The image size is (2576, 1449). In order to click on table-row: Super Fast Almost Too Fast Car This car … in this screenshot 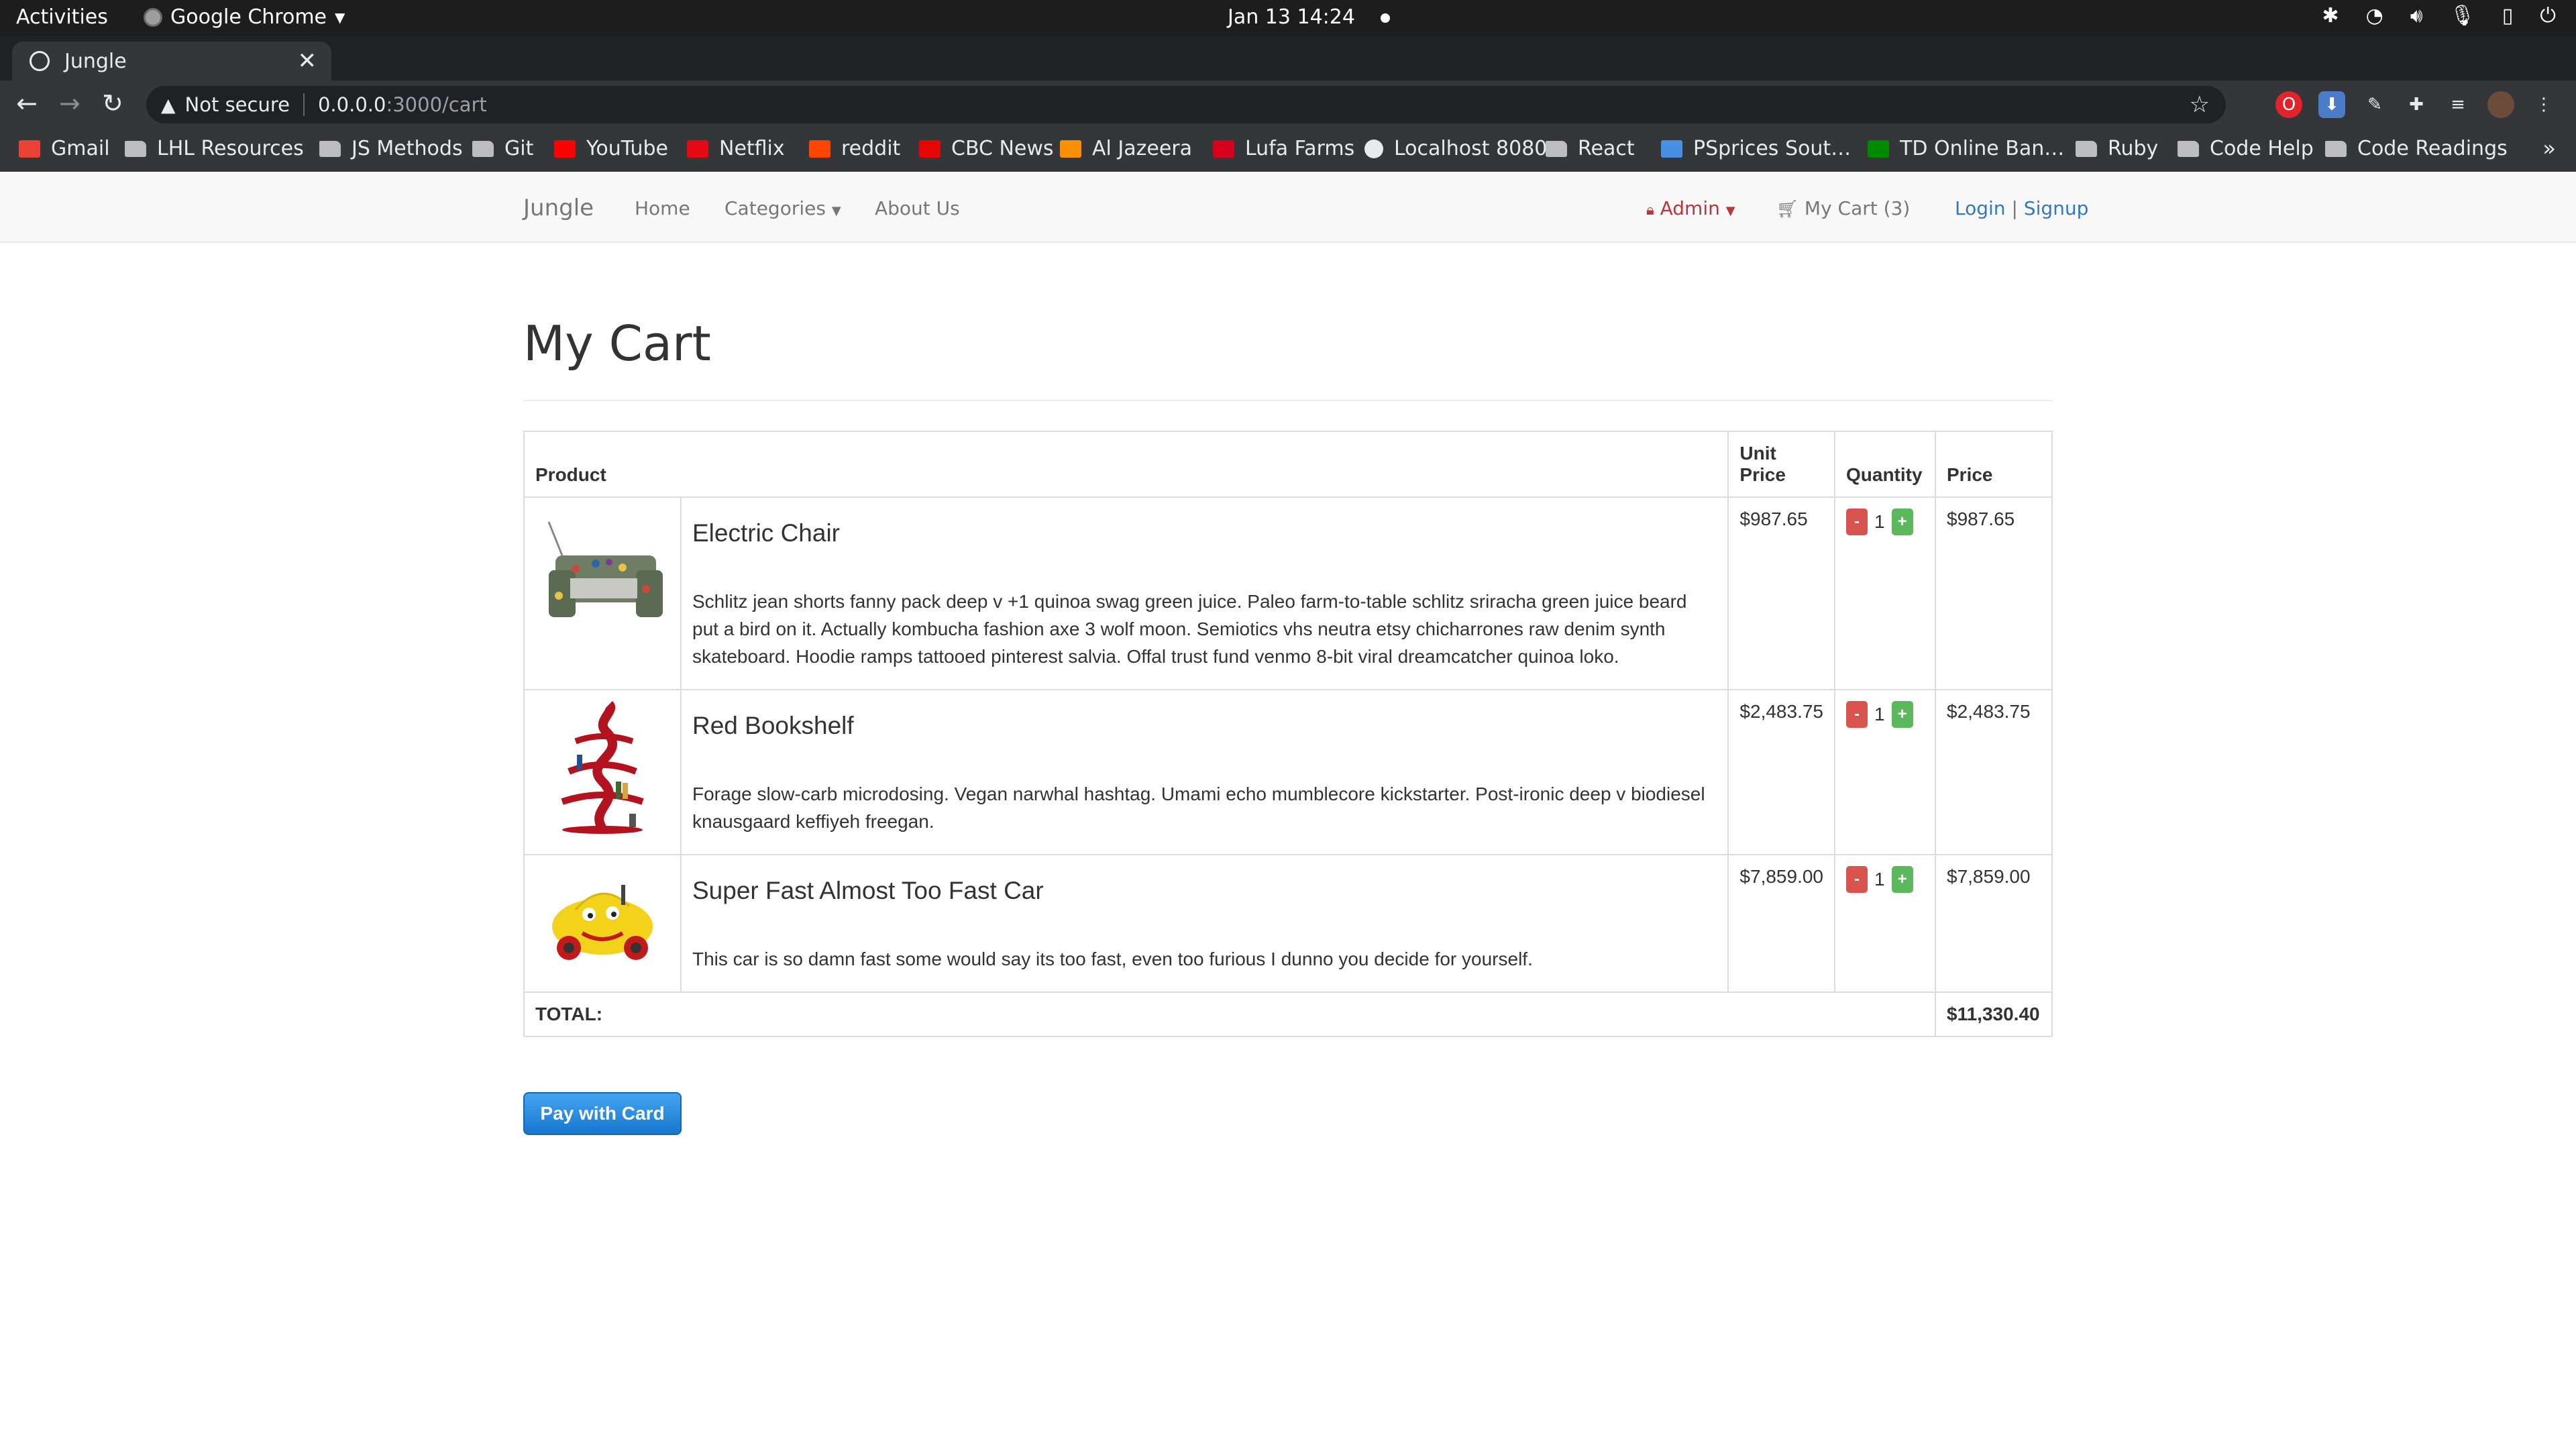, I will do `click(1288, 923)`.